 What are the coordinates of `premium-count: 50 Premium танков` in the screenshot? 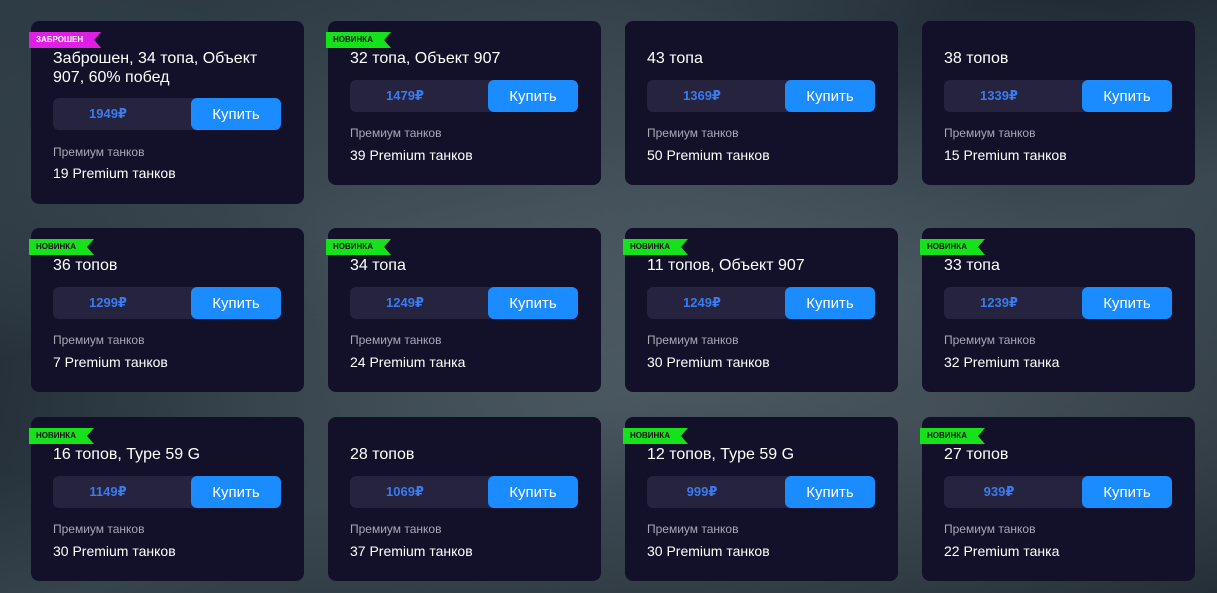 It's located at (708, 155).